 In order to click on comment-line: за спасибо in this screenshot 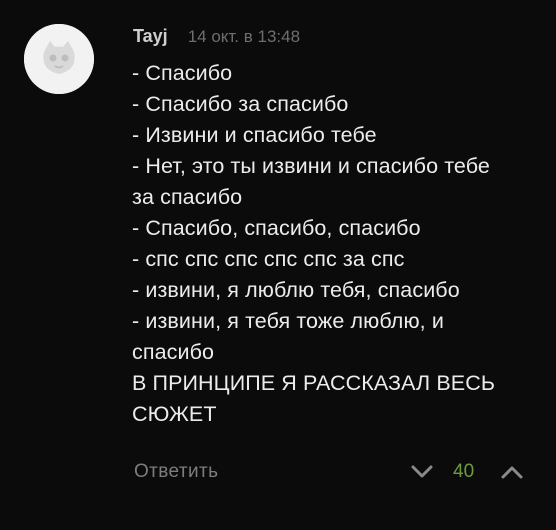, I will do `click(187, 197)`.